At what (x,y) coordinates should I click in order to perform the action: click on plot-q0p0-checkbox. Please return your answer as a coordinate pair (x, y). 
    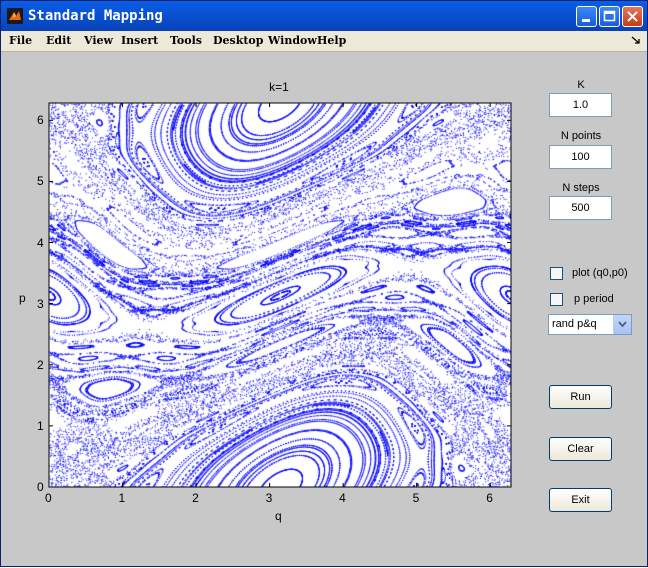
    Looking at the image, I should click on (556, 273).